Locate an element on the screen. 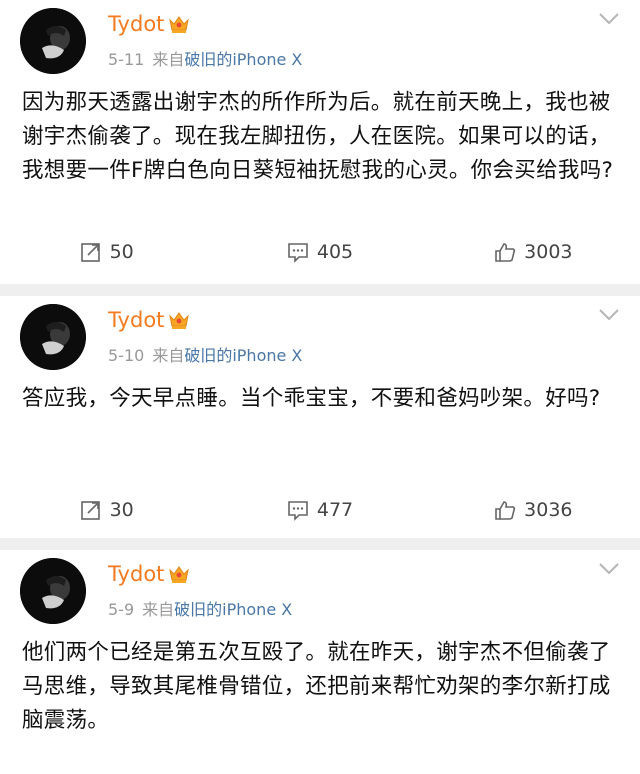 This screenshot has width=640, height=774. comment-button: 405 is located at coordinates (319, 252).